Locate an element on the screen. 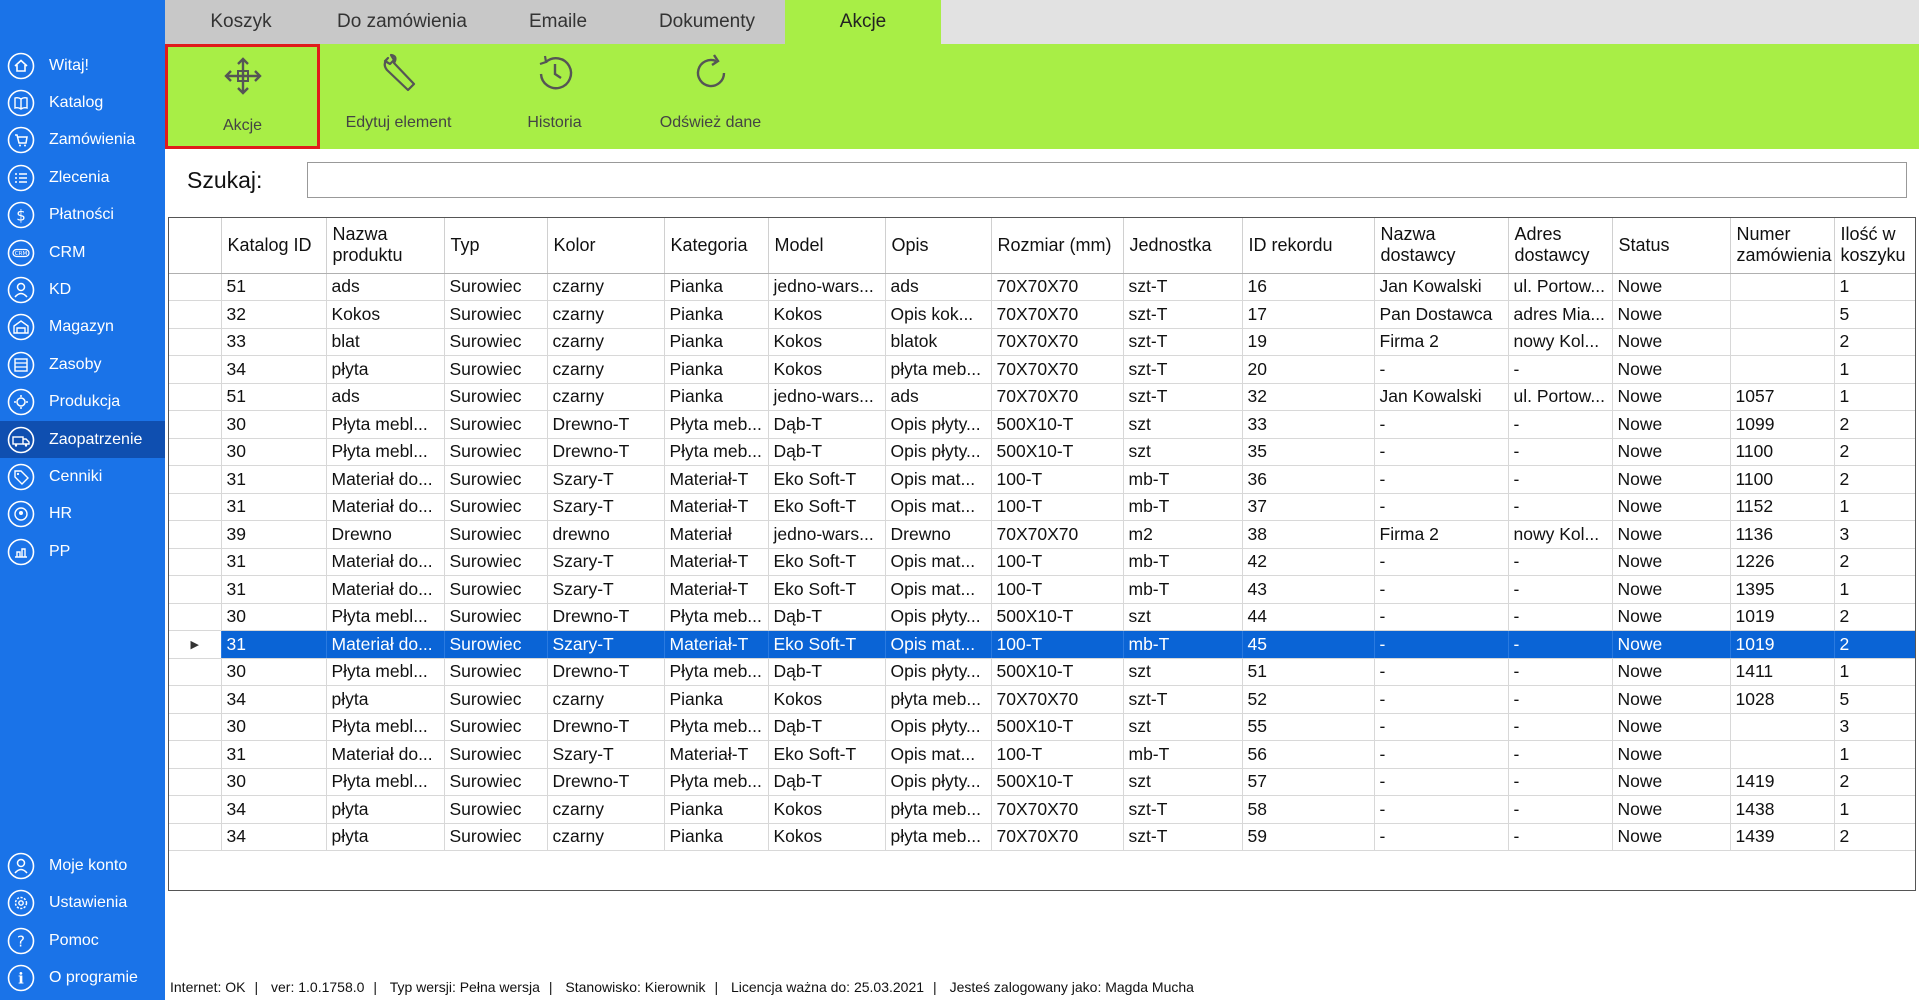 The width and height of the screenshot is (1919, 1000). sidebar-item-zamowienia: Zamówienia is located at coordinates (82, 140).